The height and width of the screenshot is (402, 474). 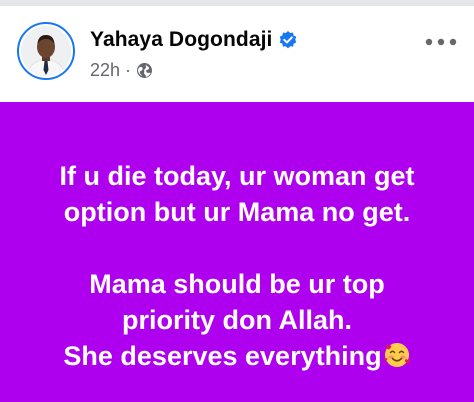 I want to click on author-row: Yahaya Dogondaji, so click(x=194, y=40).